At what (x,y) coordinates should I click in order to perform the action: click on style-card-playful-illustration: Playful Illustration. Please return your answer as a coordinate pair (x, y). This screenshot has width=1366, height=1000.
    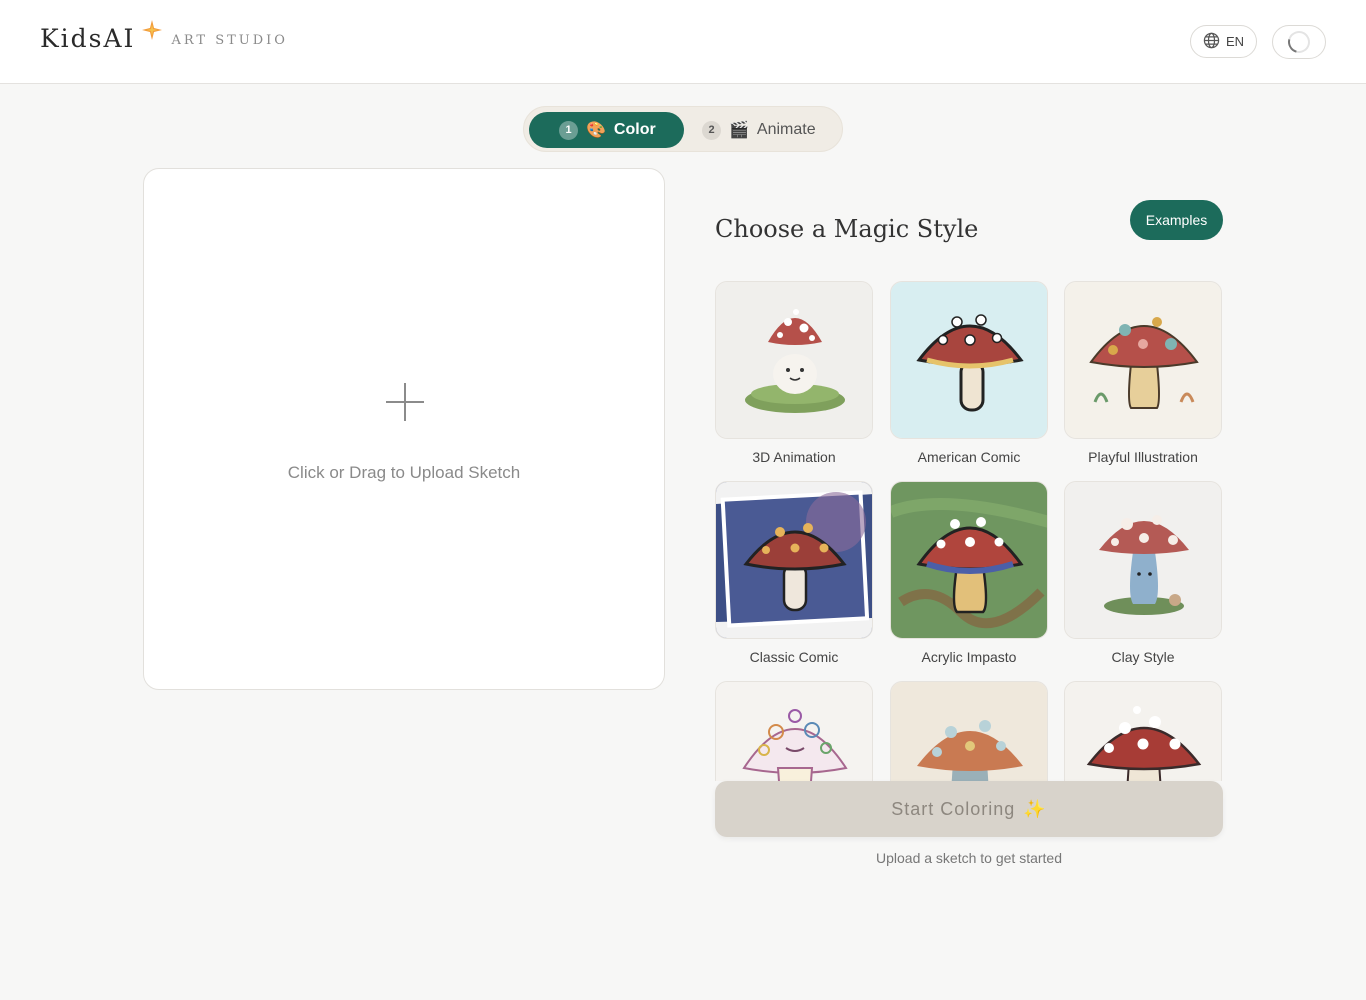
    Looking at the image, I should click on (1143, 373).